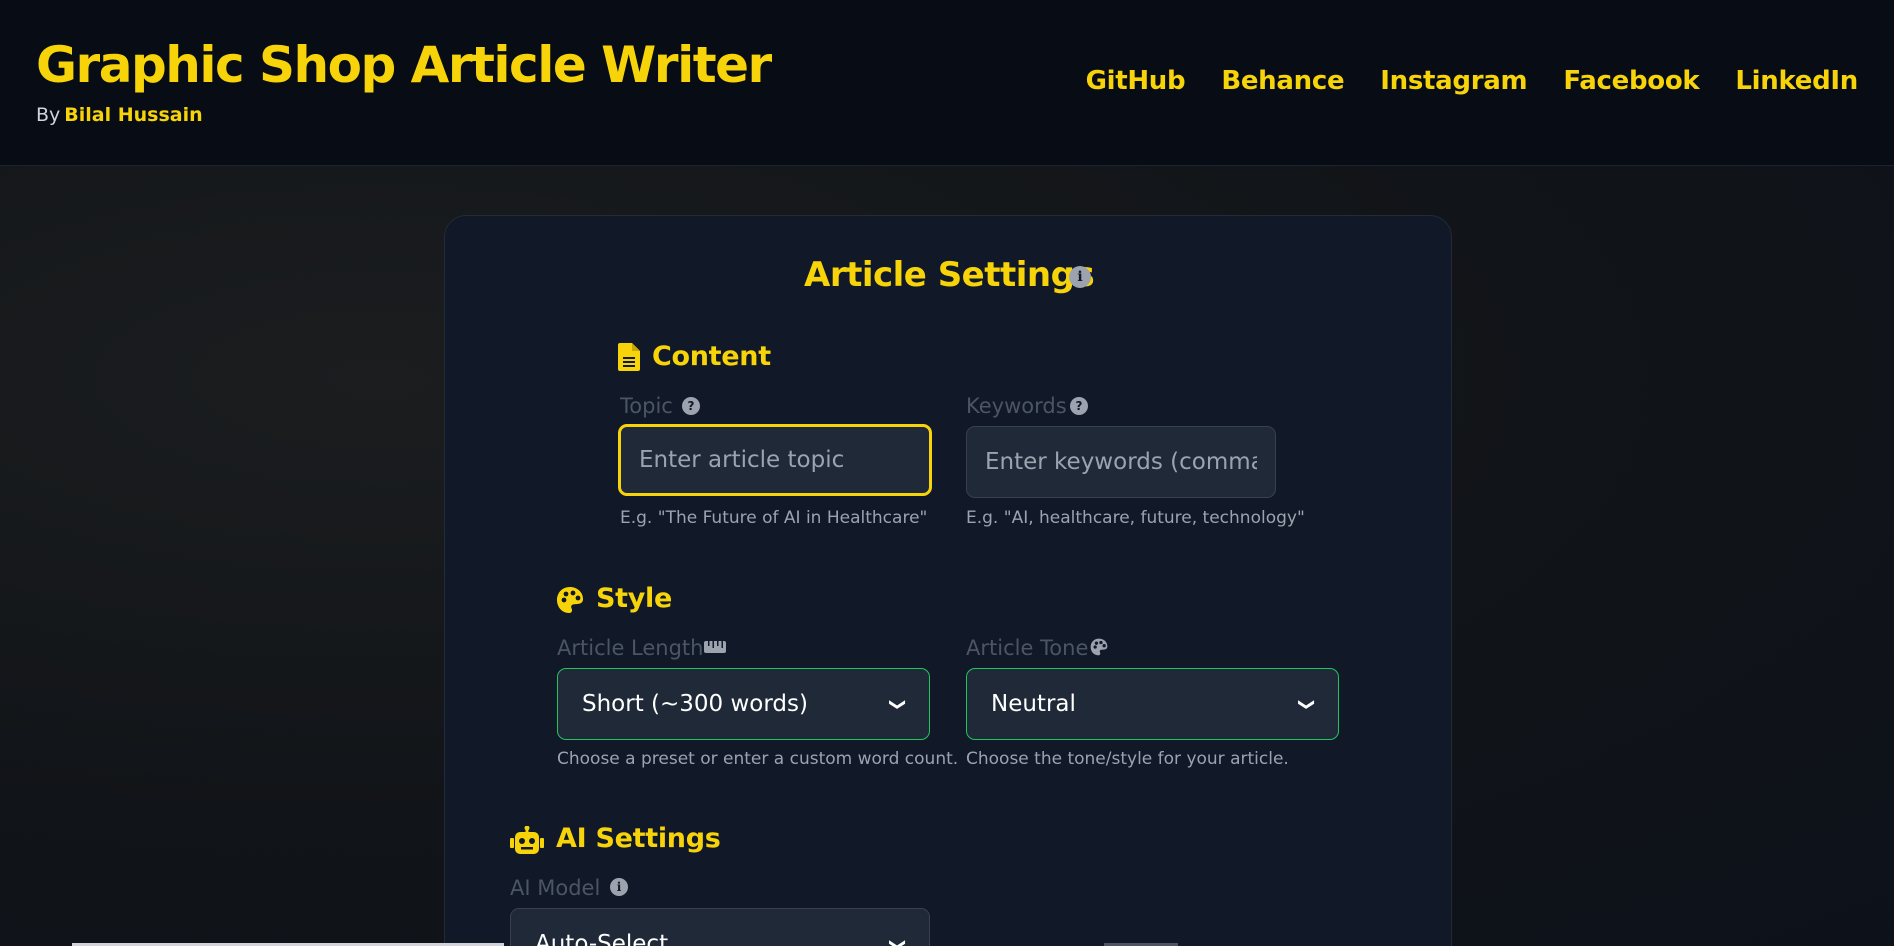 Image resolution: width=1894 pixels, height=946 pixels. What do you see at coordinates (634, 598) in the screenshot?
I see `section-title-style: Style` at bounding box center [634, 598].